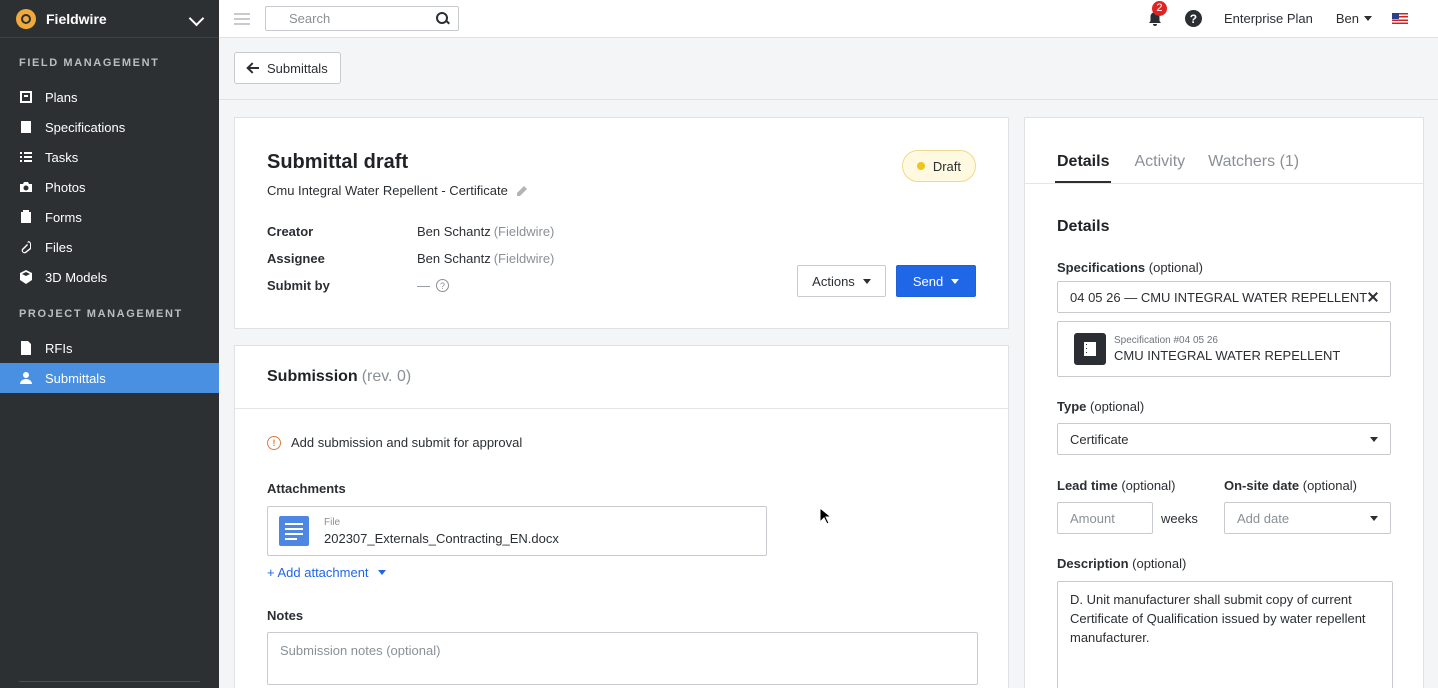 This screenshot has height=688, width=1438. Describe the element at coordinates (109, 19) in the screenshot. I see `project-switcher: Fieldwire` at that location.